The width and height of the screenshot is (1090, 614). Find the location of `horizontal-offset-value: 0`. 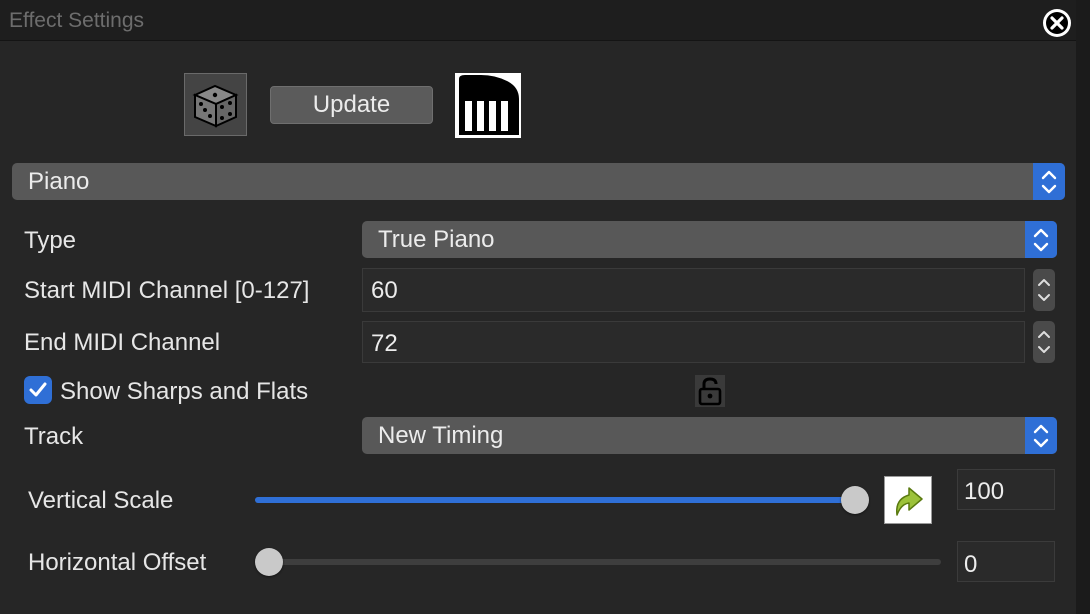

horizontal-offset-value: 0 is located at coordinates (1006, 561).